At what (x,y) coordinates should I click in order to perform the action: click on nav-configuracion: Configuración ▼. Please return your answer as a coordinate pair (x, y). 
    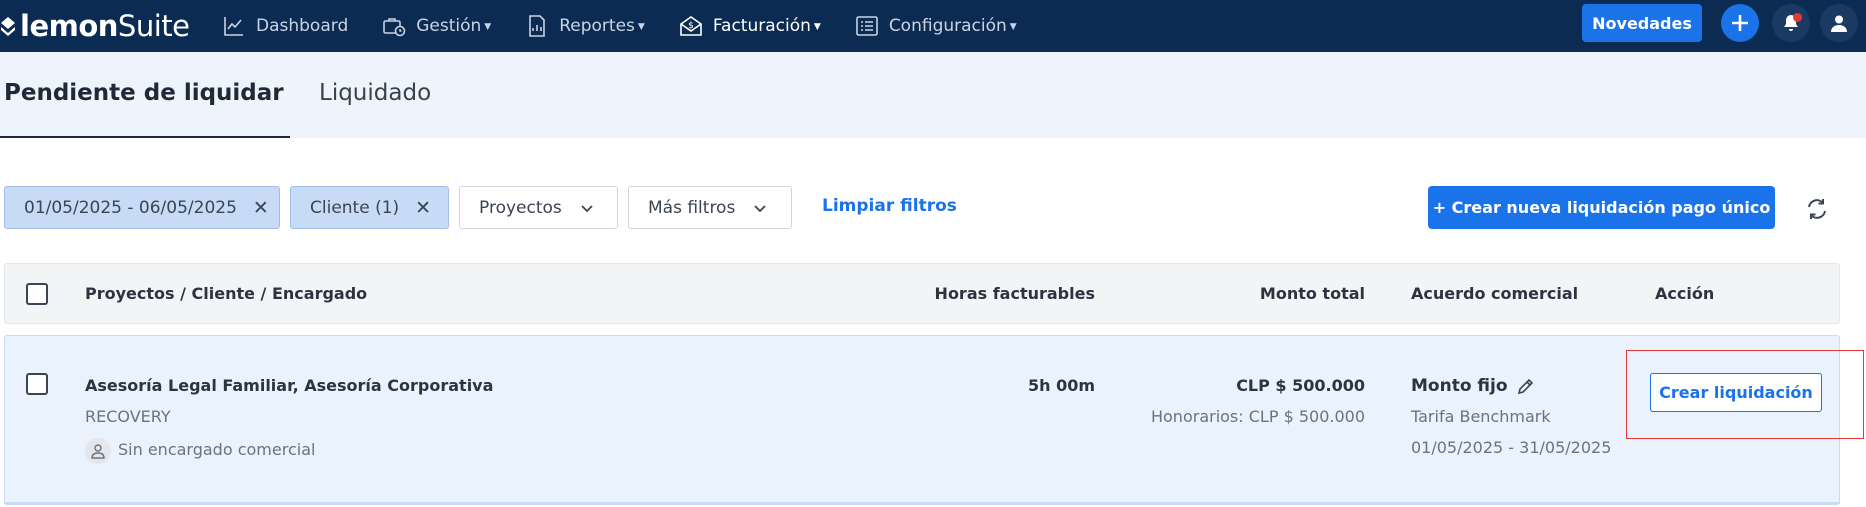
    Looking at the image, I should click on (936, 26).